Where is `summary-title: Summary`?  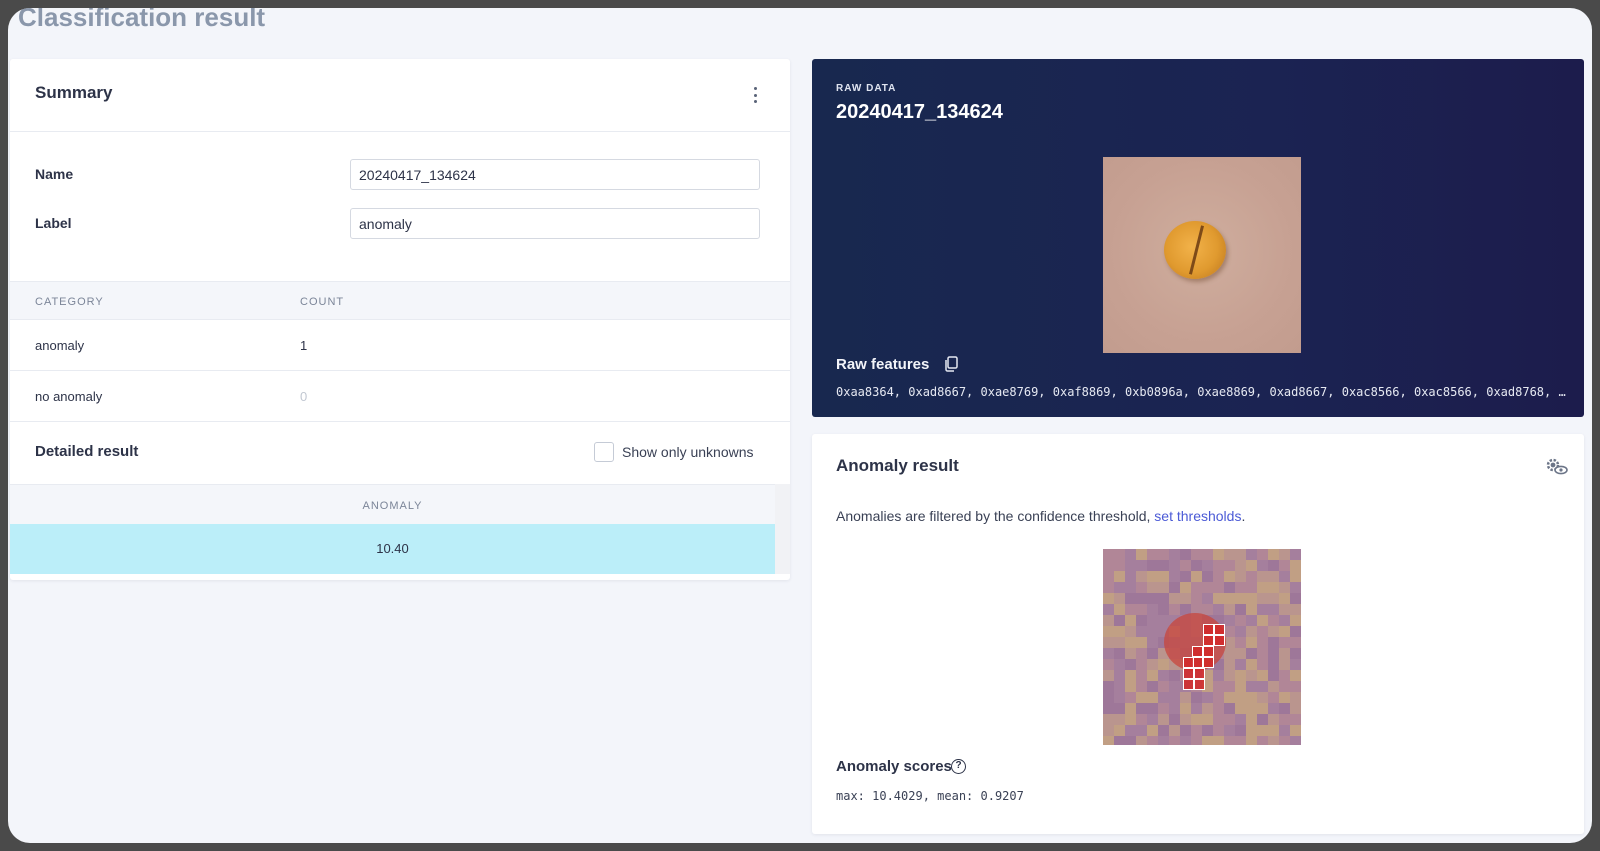
summary-title: Summary is located at coordinates (74, 92).